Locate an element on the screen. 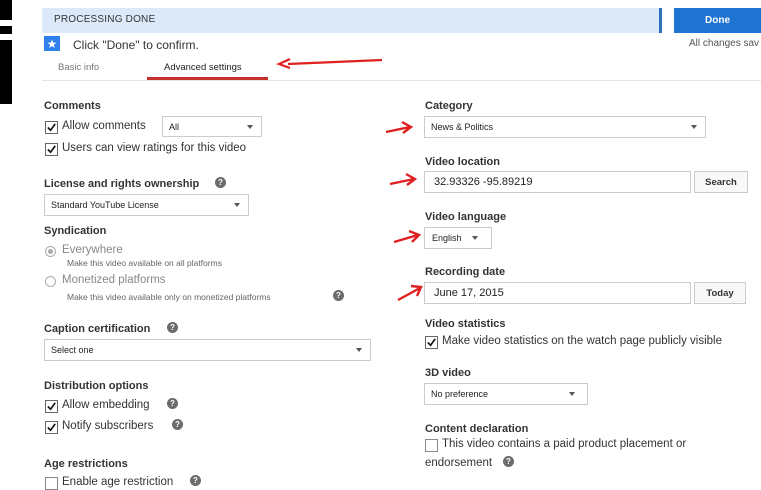 The image size is (761, 490). language-select-value: English is located at coordinates (447, 238).